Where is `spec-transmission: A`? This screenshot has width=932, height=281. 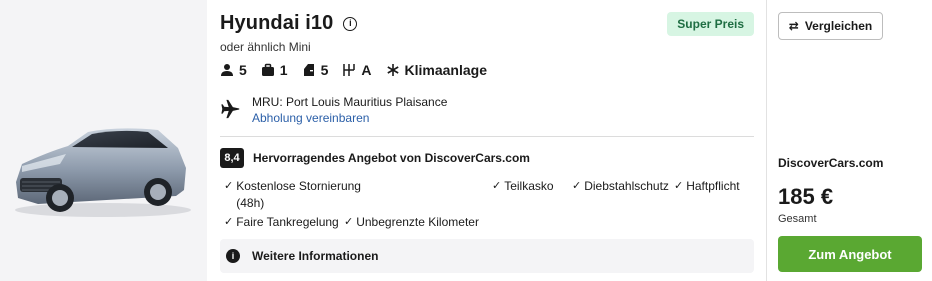 spec-transmission: A is located at coordinates (357, 70).